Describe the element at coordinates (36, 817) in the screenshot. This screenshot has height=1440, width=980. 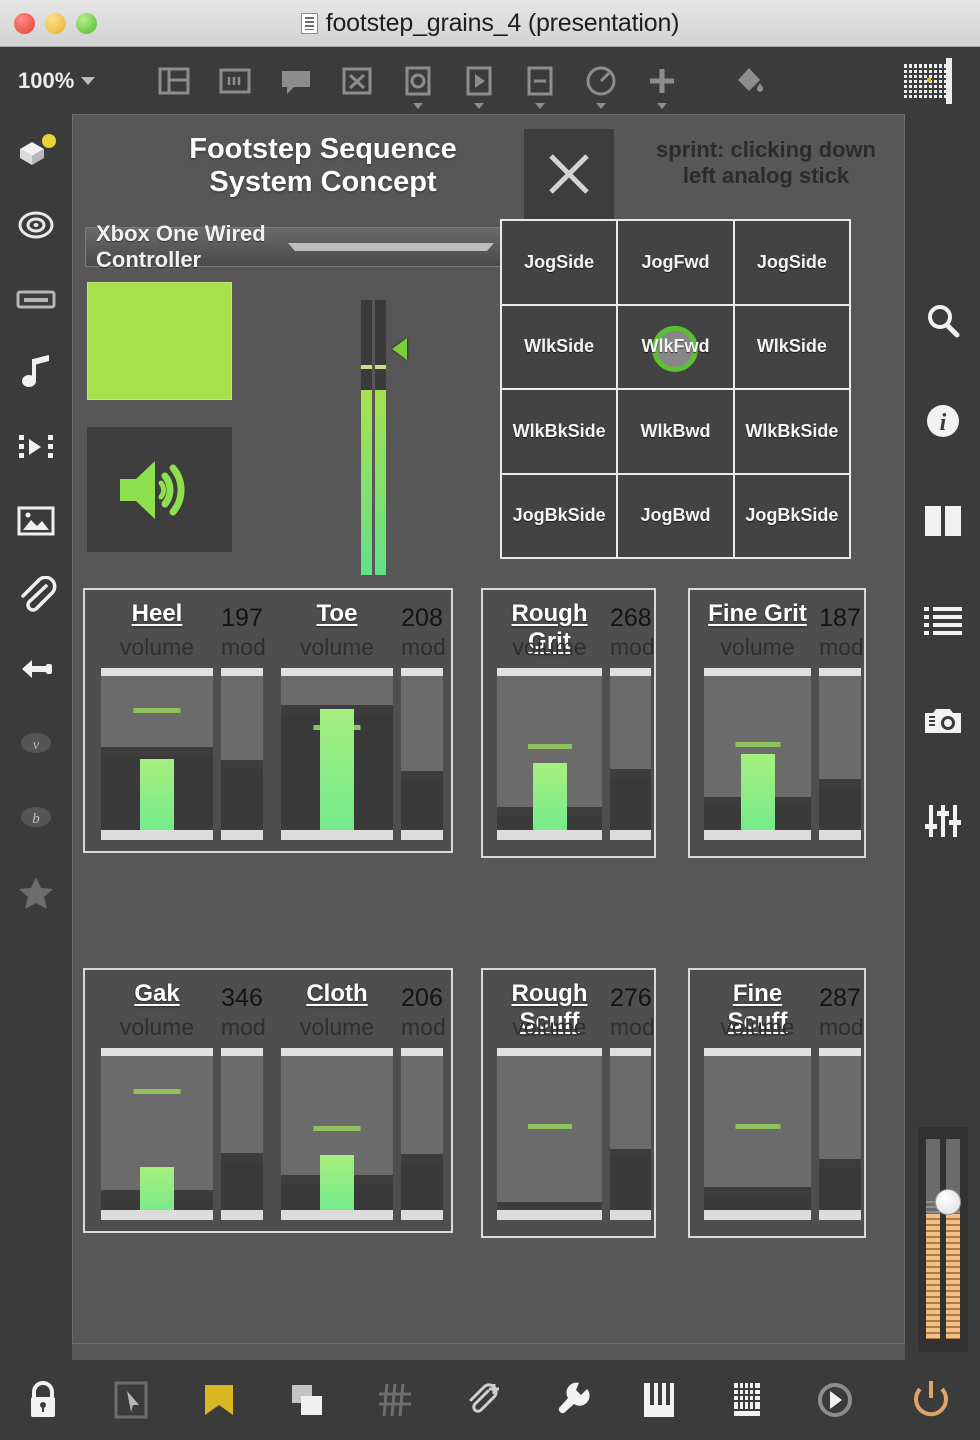
I see `b-badge-icon: b` at that location.